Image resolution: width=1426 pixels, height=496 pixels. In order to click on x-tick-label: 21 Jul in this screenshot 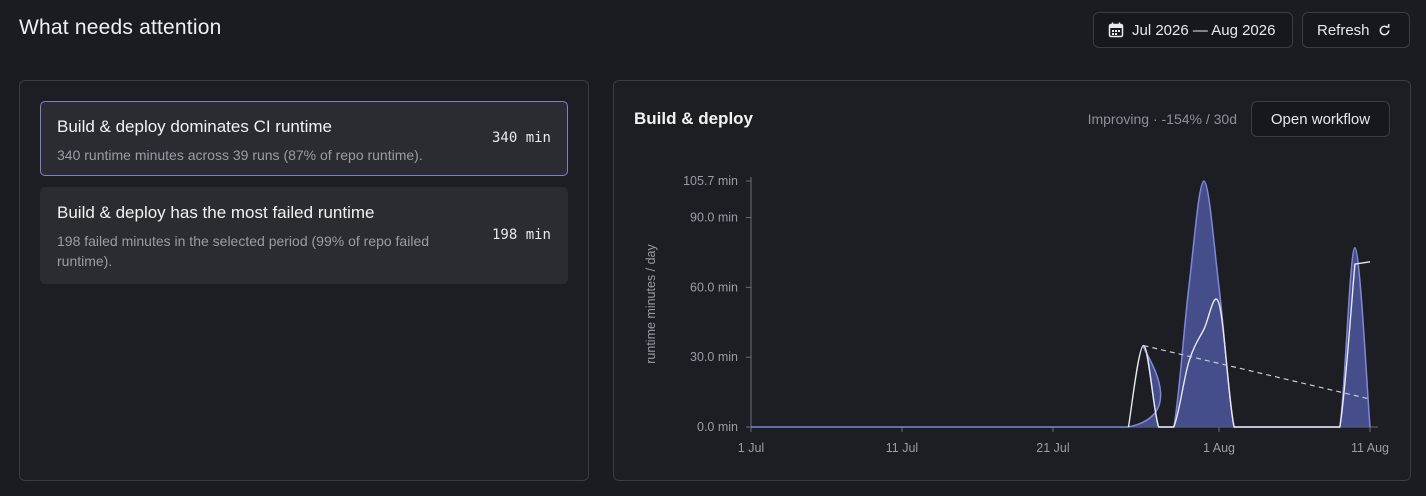, I will do `click(1052, 448)`.